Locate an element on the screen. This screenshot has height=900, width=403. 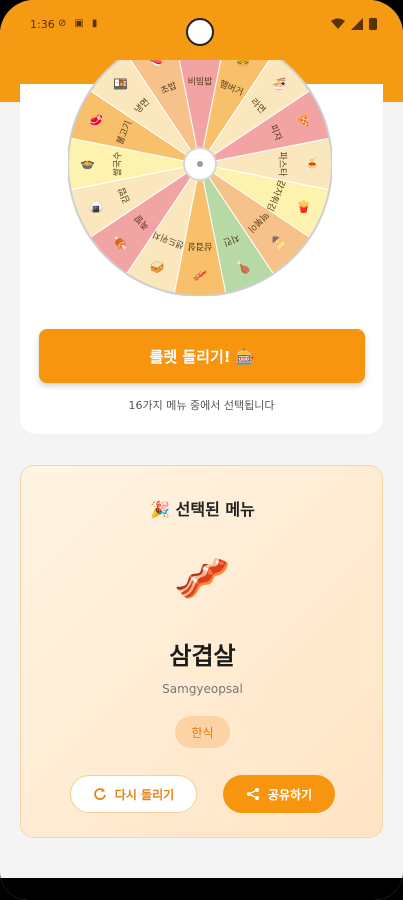
retry-button-label: 다시 돌리기 is located at coordinates (144, 794).